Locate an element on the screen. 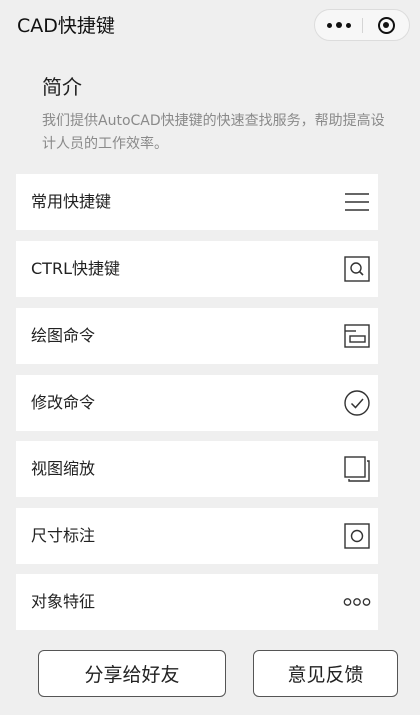 Image resolution: width=420 pixels, height=715 pixels. menu-item-label: 对象特征 is located at coordinates (63, 601).